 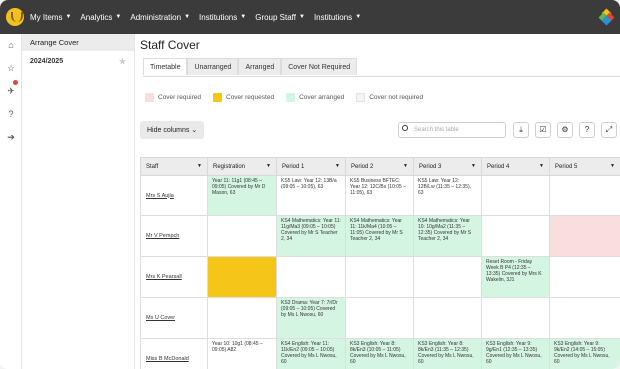 I want to click on nav-administration: Administration ▼, so click(x=160, y=17).